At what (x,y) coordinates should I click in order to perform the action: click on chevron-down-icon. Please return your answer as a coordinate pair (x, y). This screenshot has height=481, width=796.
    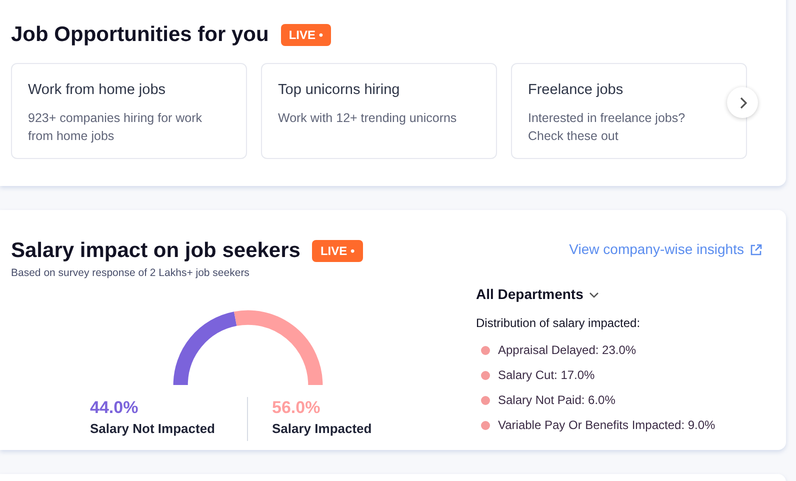
    Looking at the image, I should click on (594, 295).